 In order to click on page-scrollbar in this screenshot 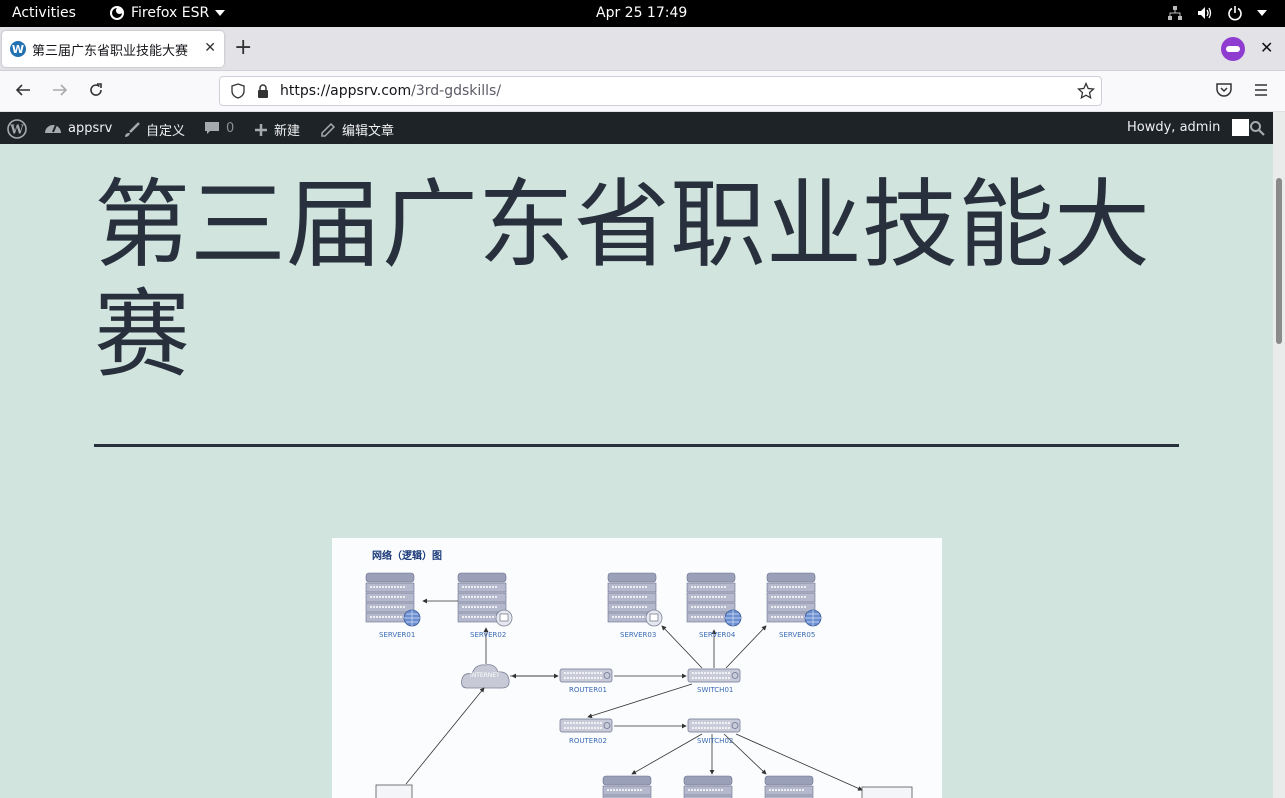, I will do `click(1279, 455)`.